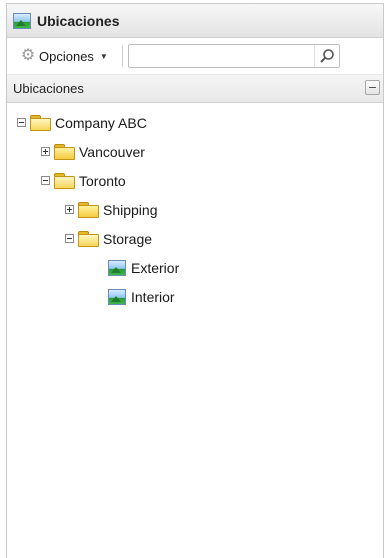 The height and width of the screenshot is (558, 386). I want to click on chevron-down-icon: ▼, so click(103, 56).